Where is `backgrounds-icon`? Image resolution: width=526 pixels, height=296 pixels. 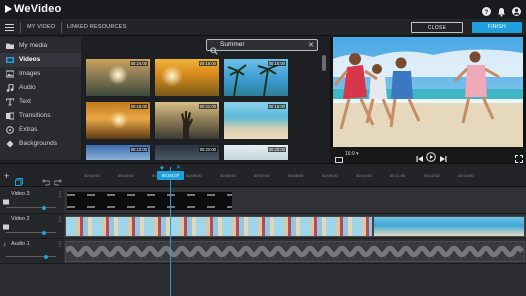
backgrounds-icon is located at coordinates (10, 144).